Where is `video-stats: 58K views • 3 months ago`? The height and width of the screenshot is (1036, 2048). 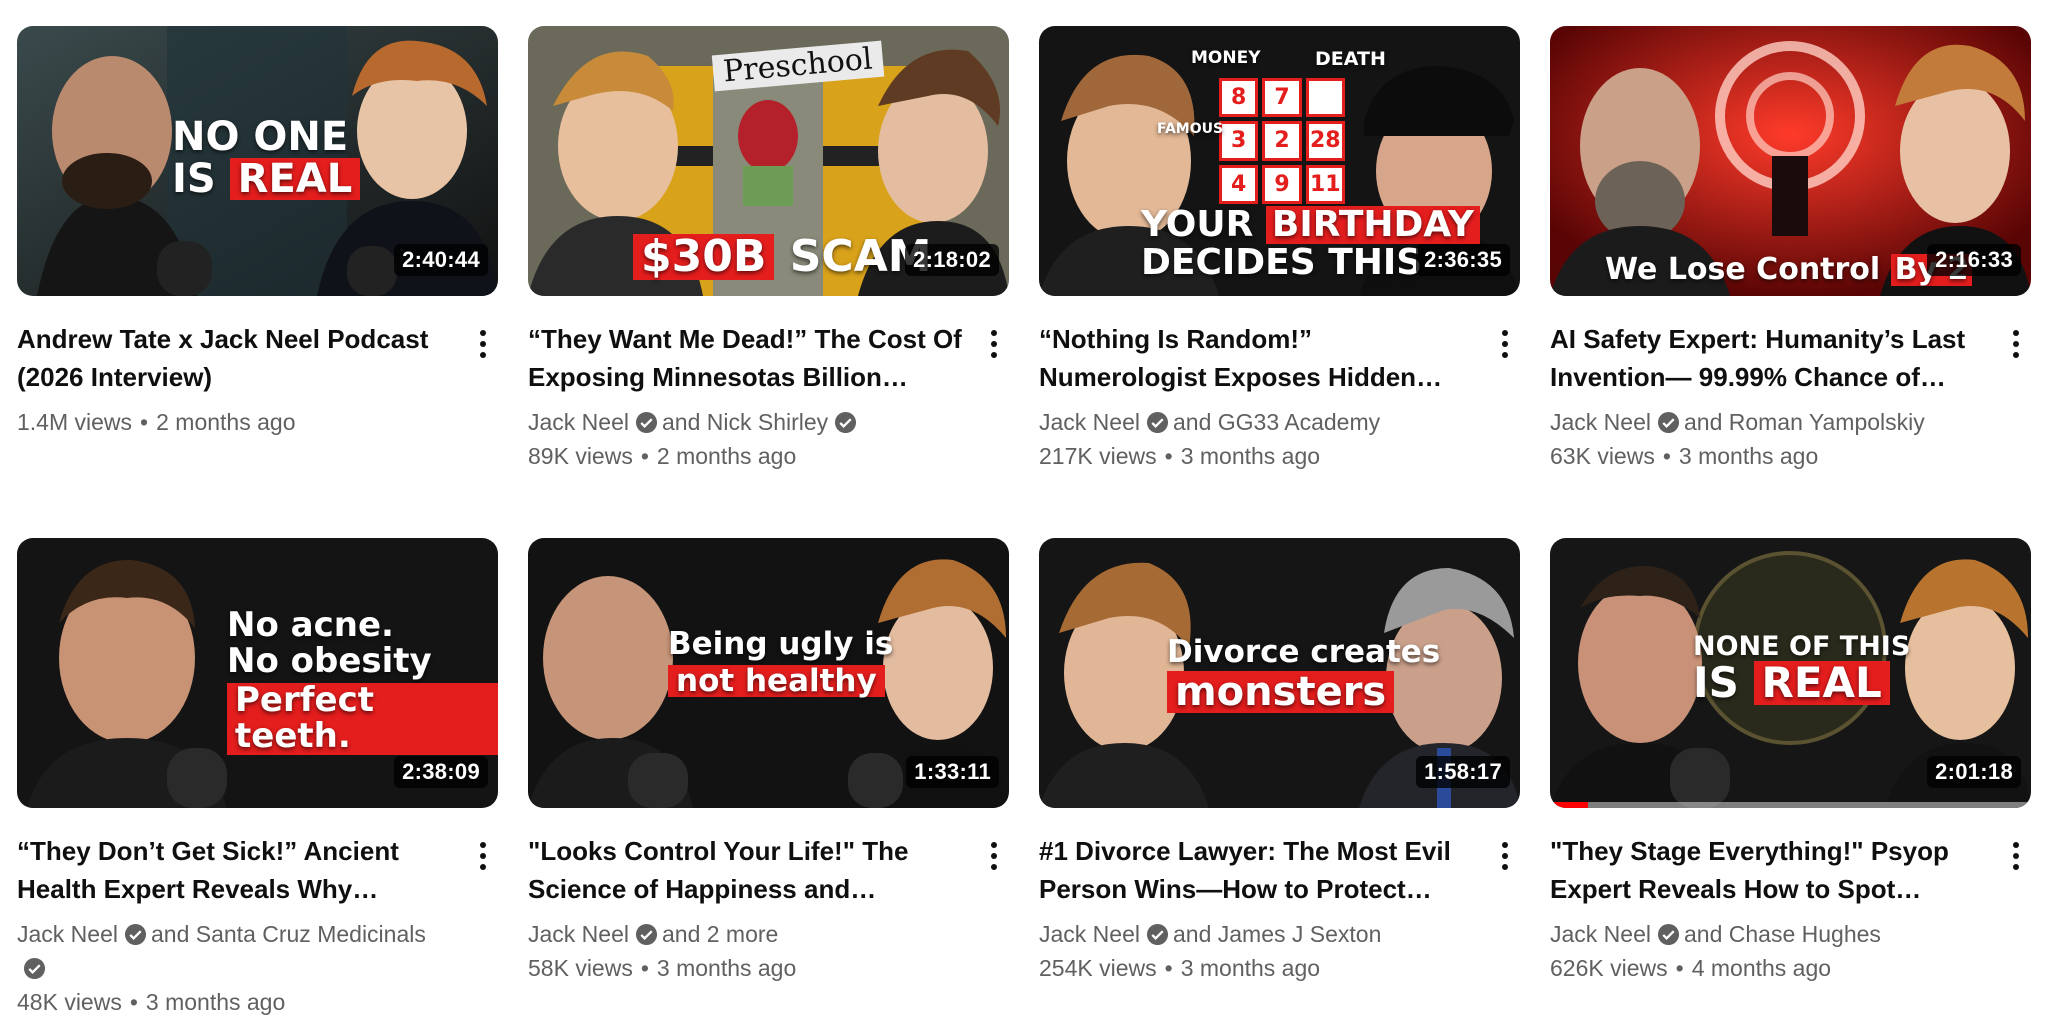
video-stats: 58K views • 3 months ago is located at coordinates (662, 968).